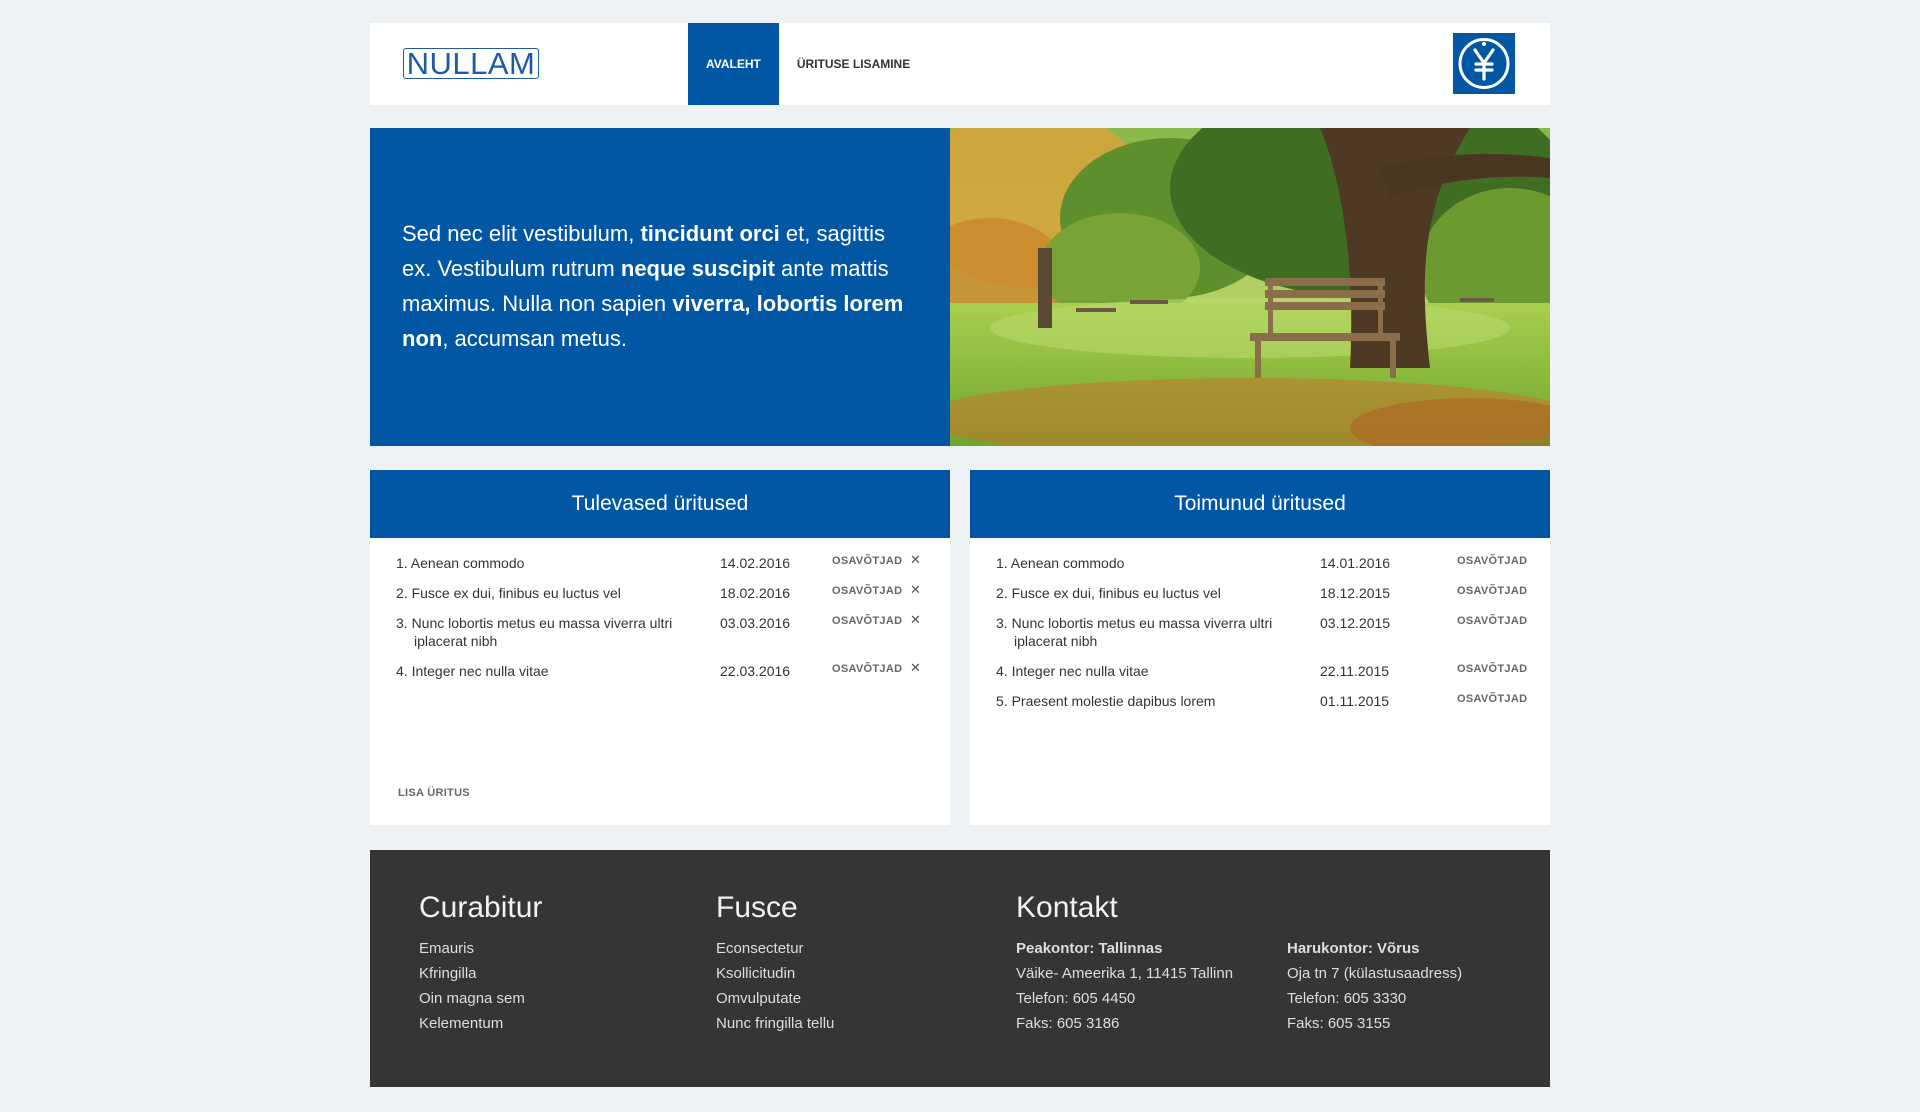 Image resolution: width=1920 pixels, height=1112 pixels. I want to click on event-date: 03.03.2016, so click(755, 623).